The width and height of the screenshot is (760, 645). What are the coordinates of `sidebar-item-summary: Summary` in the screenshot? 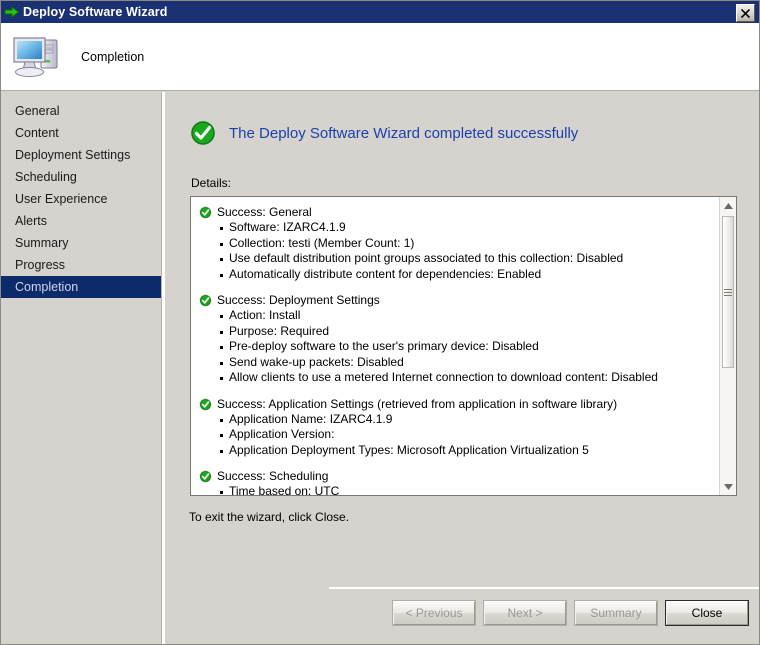 It's located at (81, 243).